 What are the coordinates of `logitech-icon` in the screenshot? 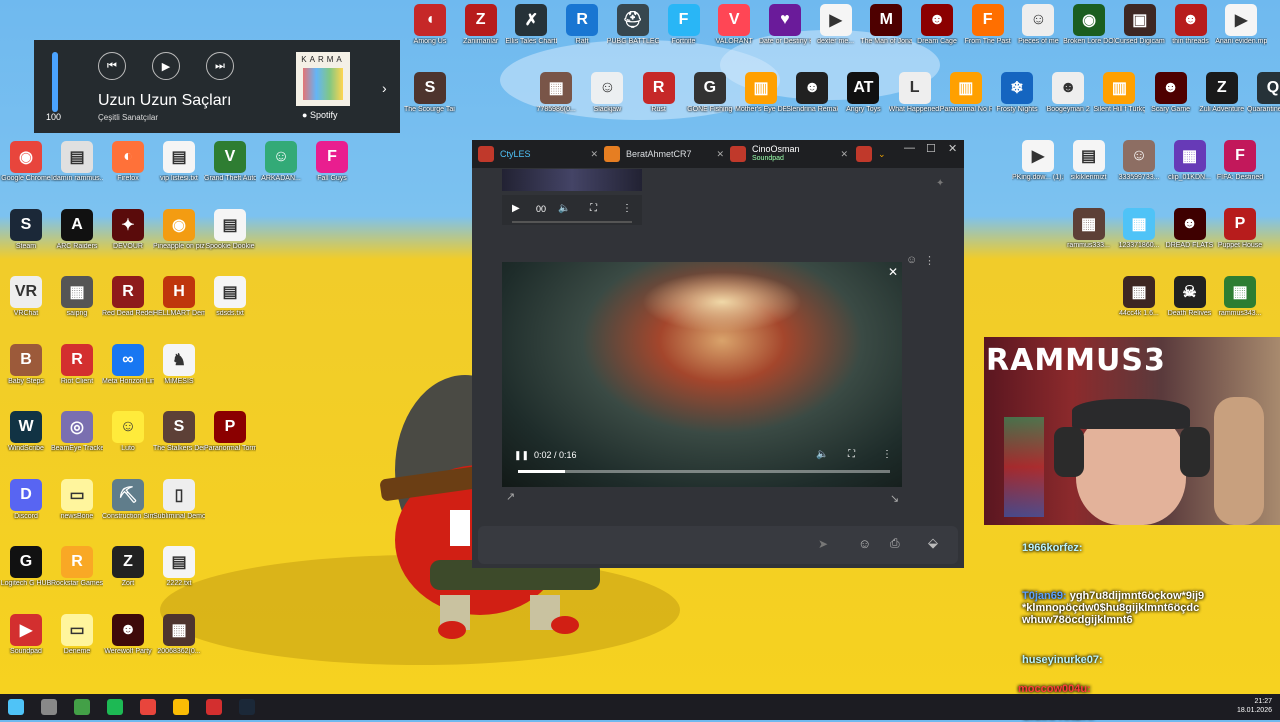 It's located at (82, 707).